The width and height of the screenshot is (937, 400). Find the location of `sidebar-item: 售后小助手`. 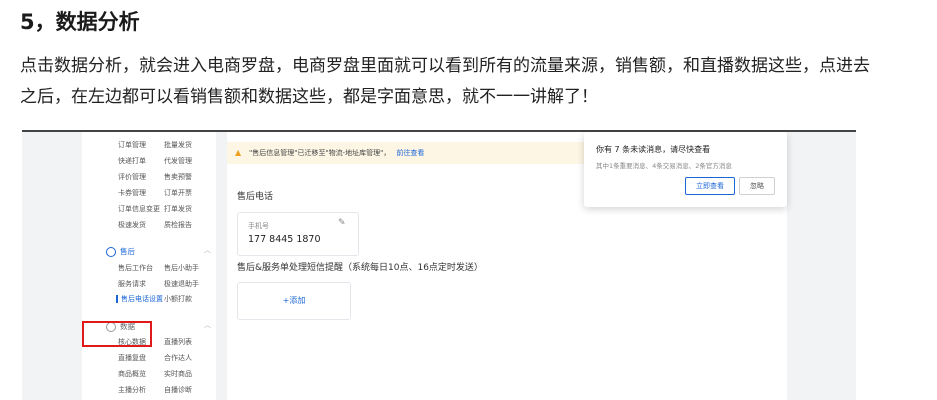

sidebar-item: 售后小助手 is located at coordinates (181, 268).